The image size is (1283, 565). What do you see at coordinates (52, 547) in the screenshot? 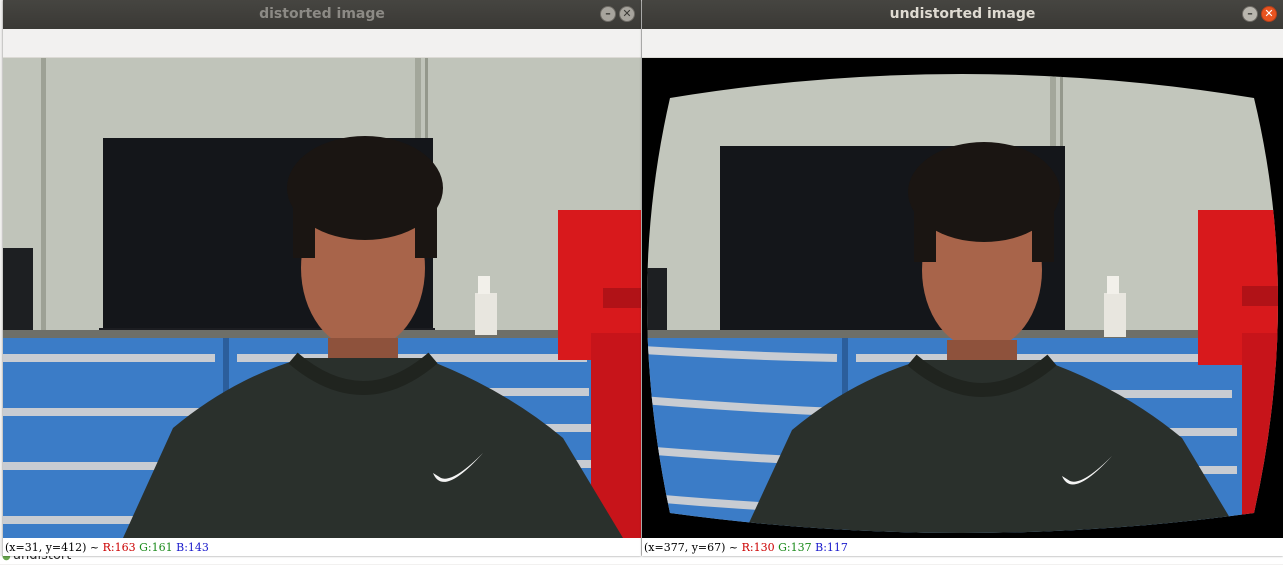
I see `status-coords: (x=31, y=412) ~` at bounding box center [52, 547].